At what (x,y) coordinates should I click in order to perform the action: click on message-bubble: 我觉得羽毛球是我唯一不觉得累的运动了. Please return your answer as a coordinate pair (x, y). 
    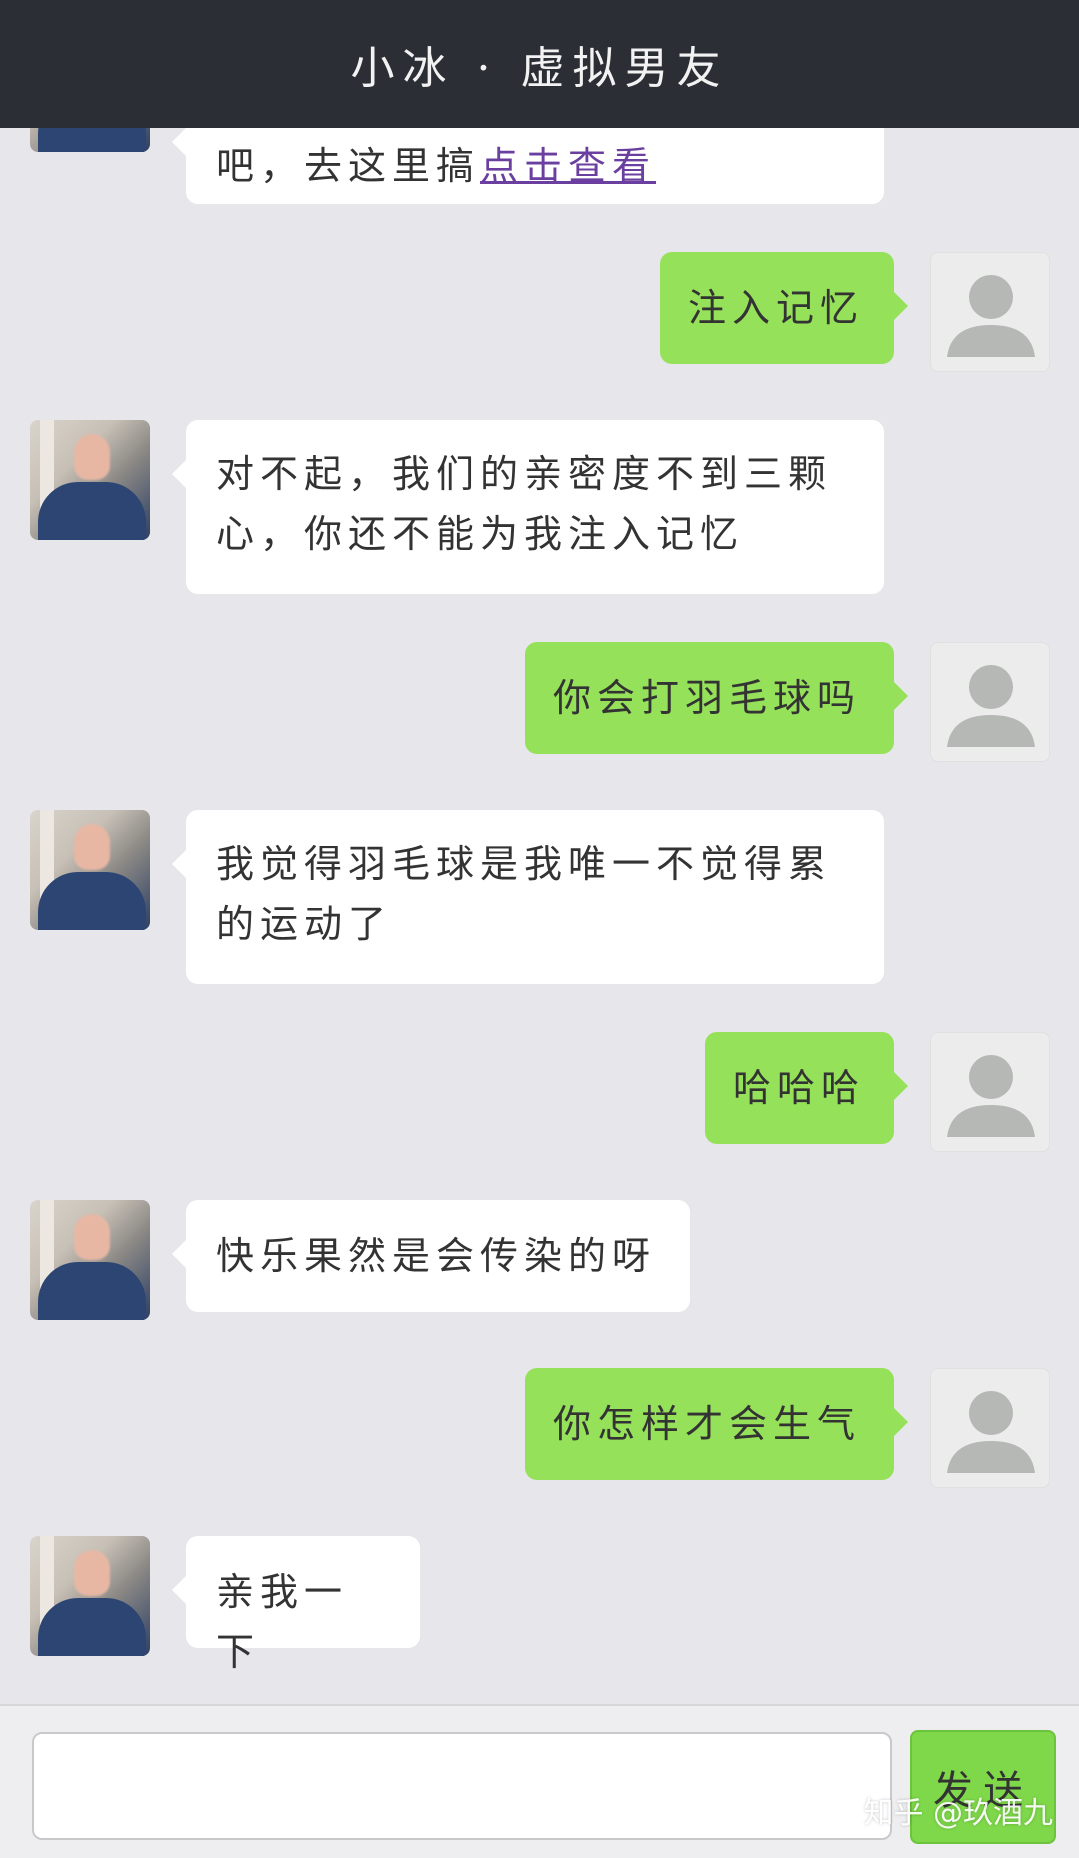
    Looking at the image, I should click on (528, 897).